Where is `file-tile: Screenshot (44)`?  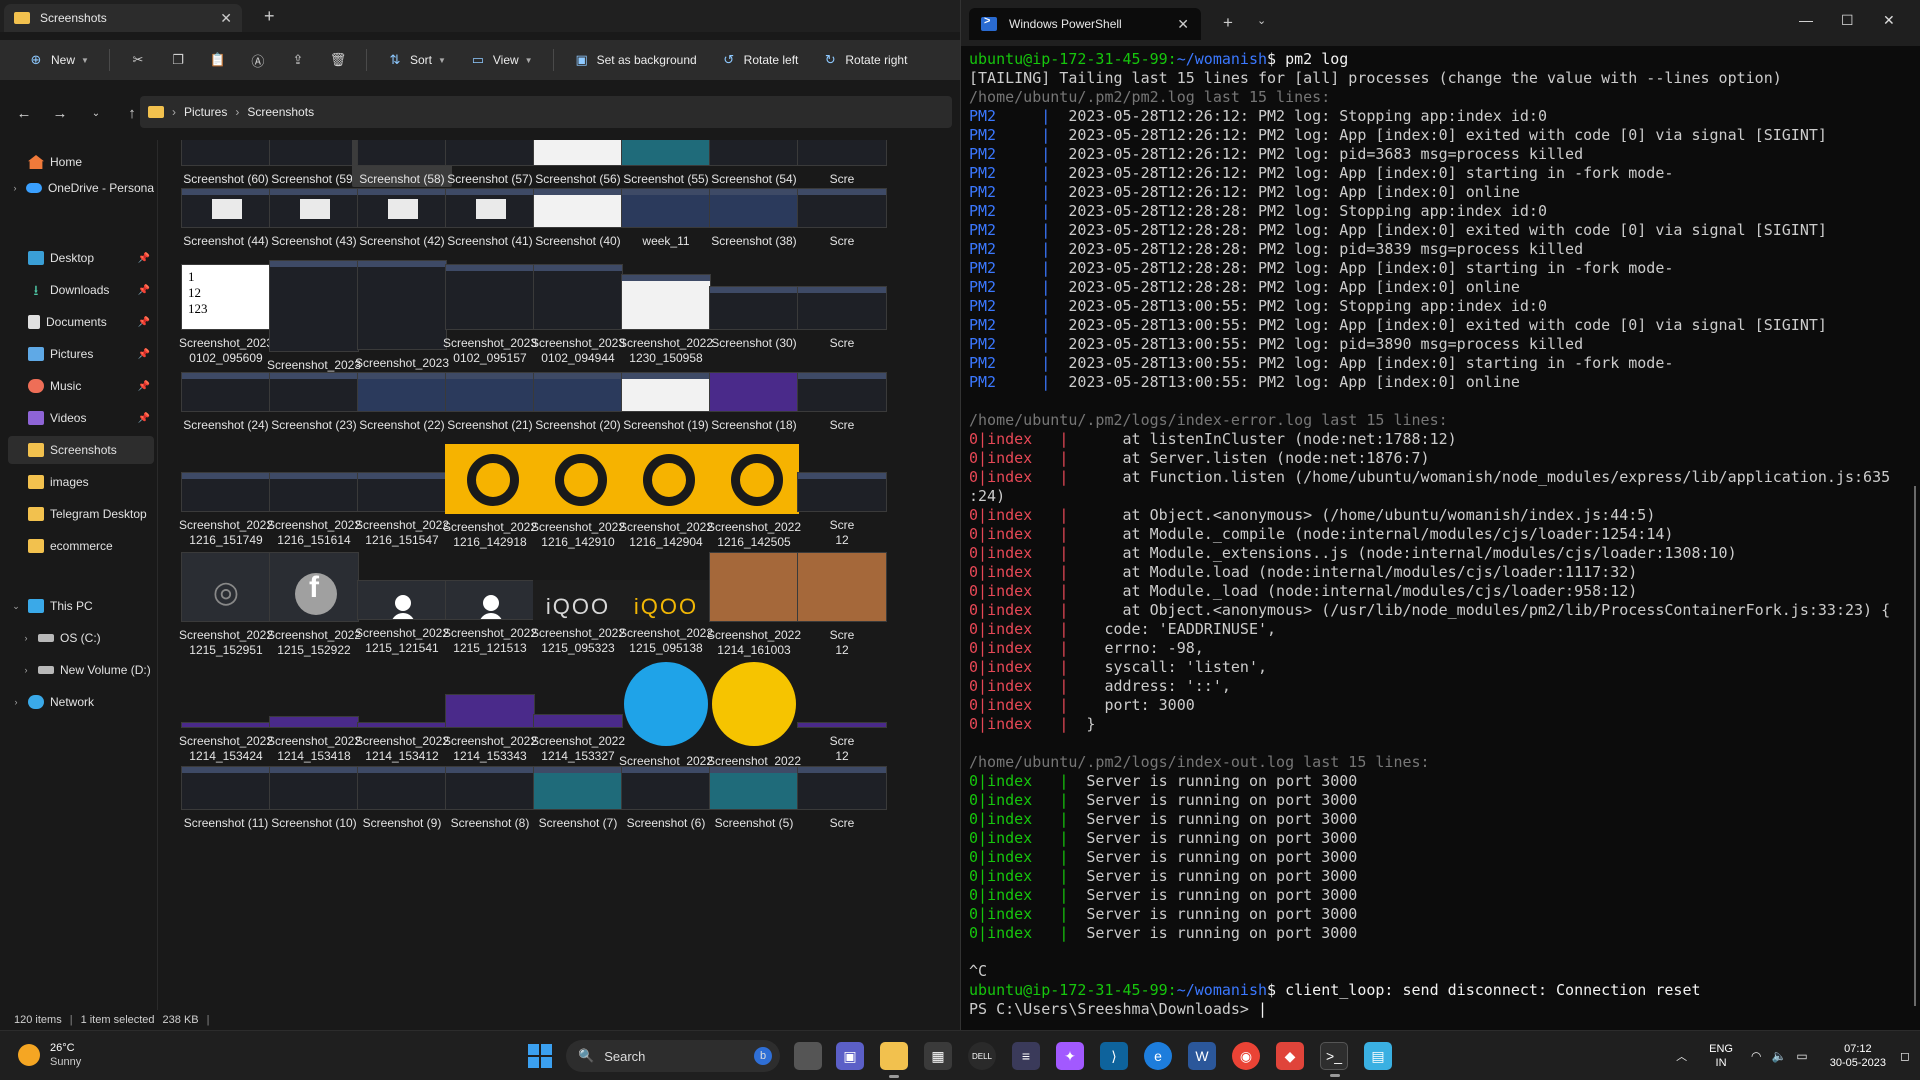
file-tile: Screenshot (44) is located at coordinates (226, 216).